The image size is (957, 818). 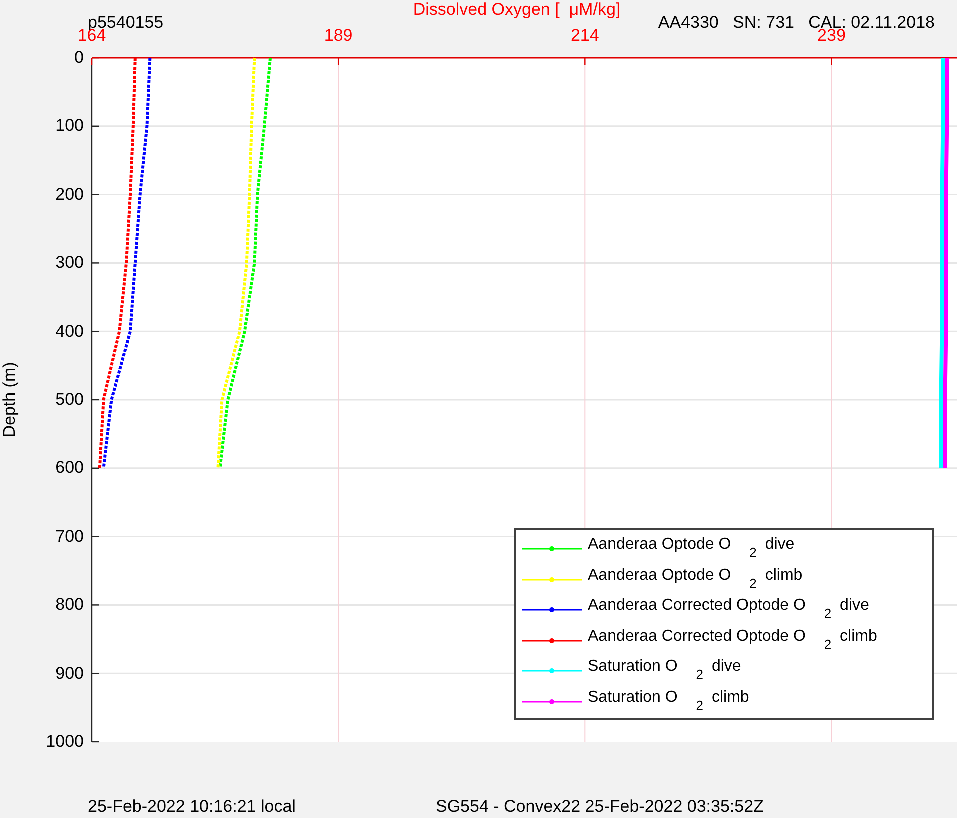 What do you see at coordinates (70, 674) in the screenshot?
I see `tick-label: 900` at bounding box center [70, 674].